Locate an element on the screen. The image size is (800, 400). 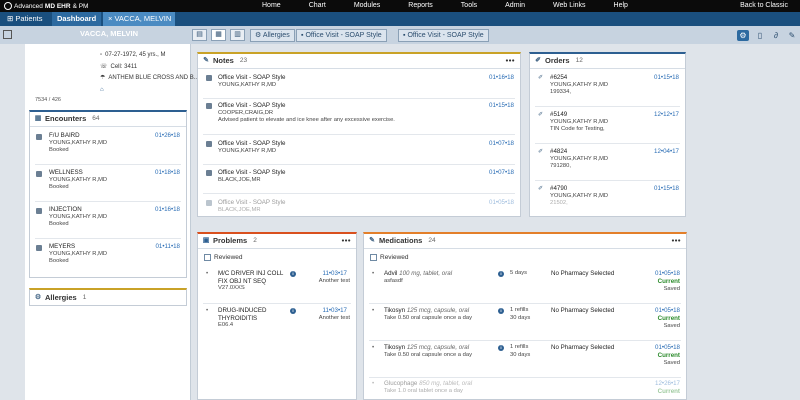
tab-allergies: ⚙ Allergies is located at coordinates (272, 35).